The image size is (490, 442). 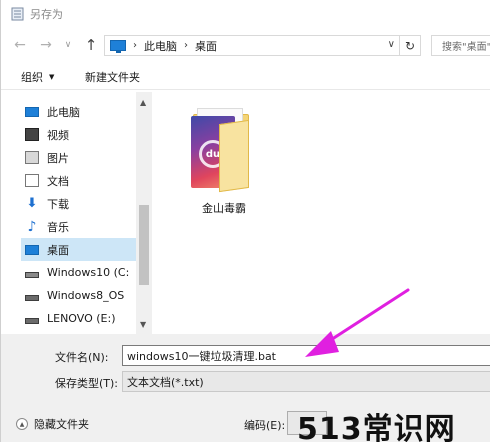 What do you see at coordinates (63, 112) in the screenshot?
I see `sidebar-item-label: 此电脑` at bounding box center [63, 112].